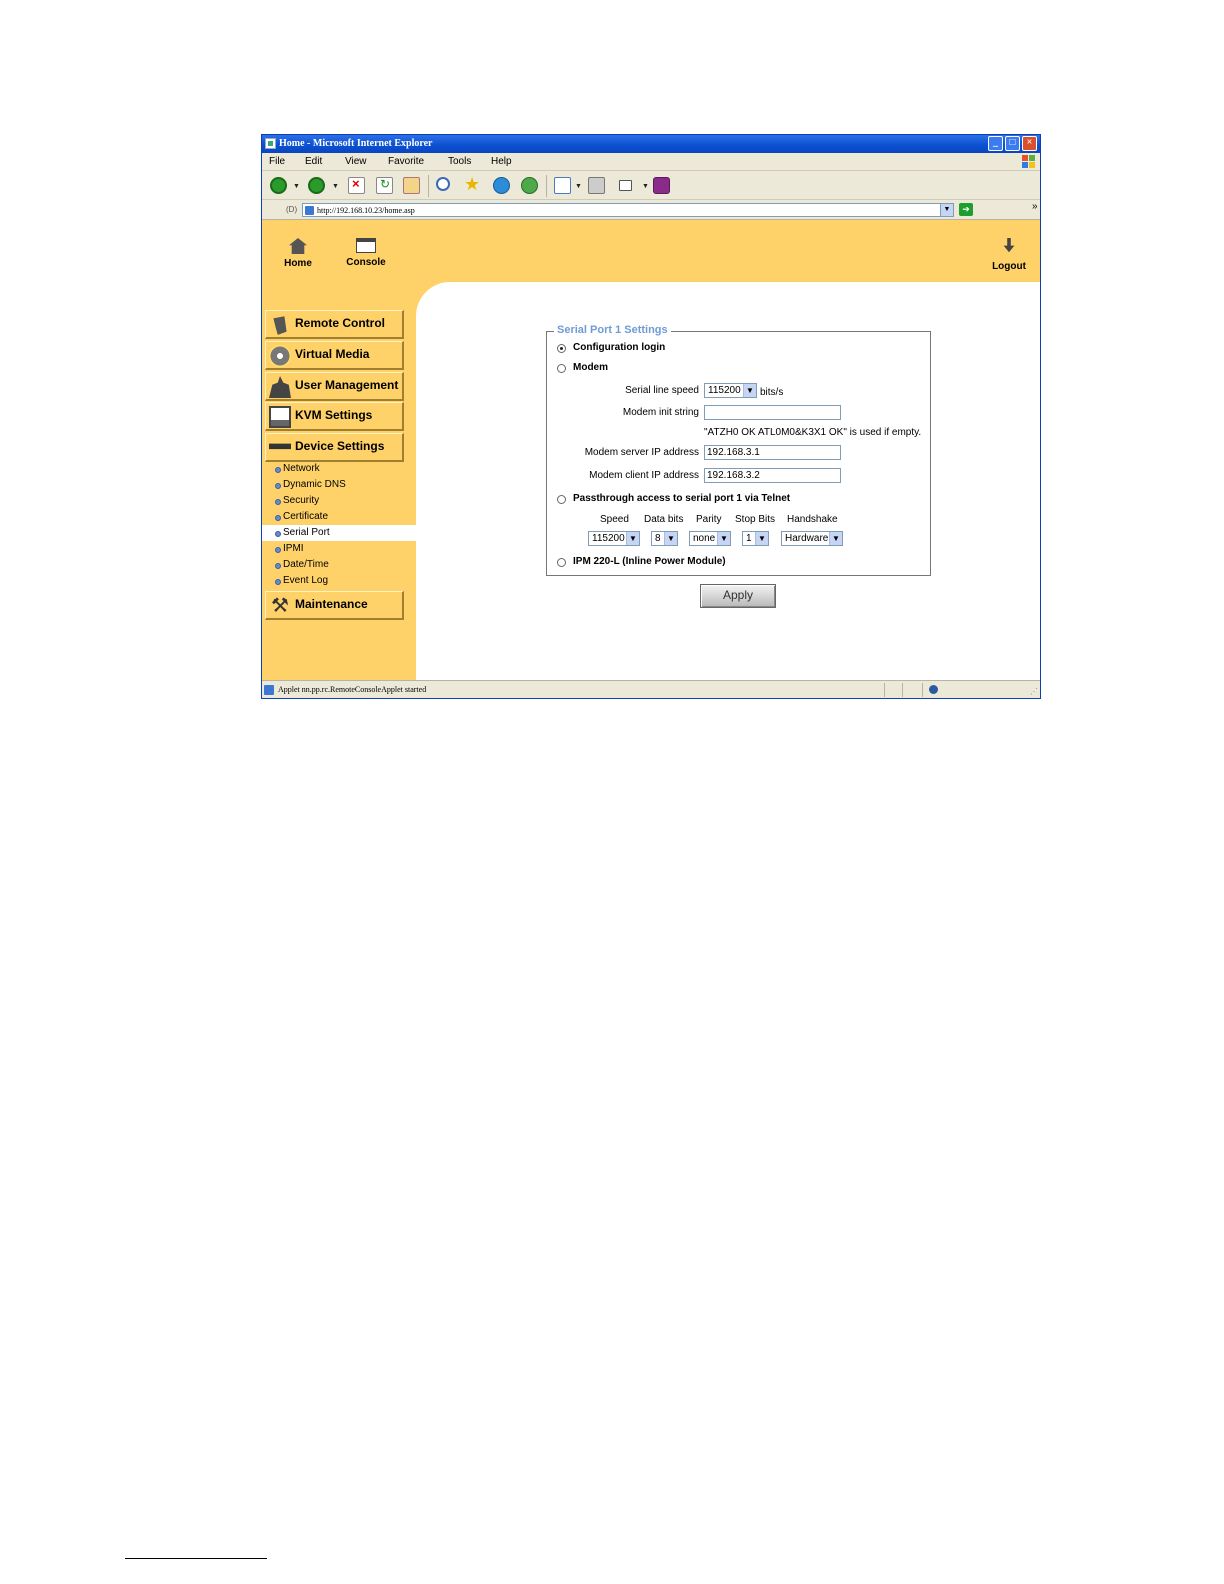 The height and width of the screenshot is (1584, 1224). What do you see at coordinates (366, 262) in the screenshot?
I see `nav-console-label: Console` at bounding box center [366, 262].